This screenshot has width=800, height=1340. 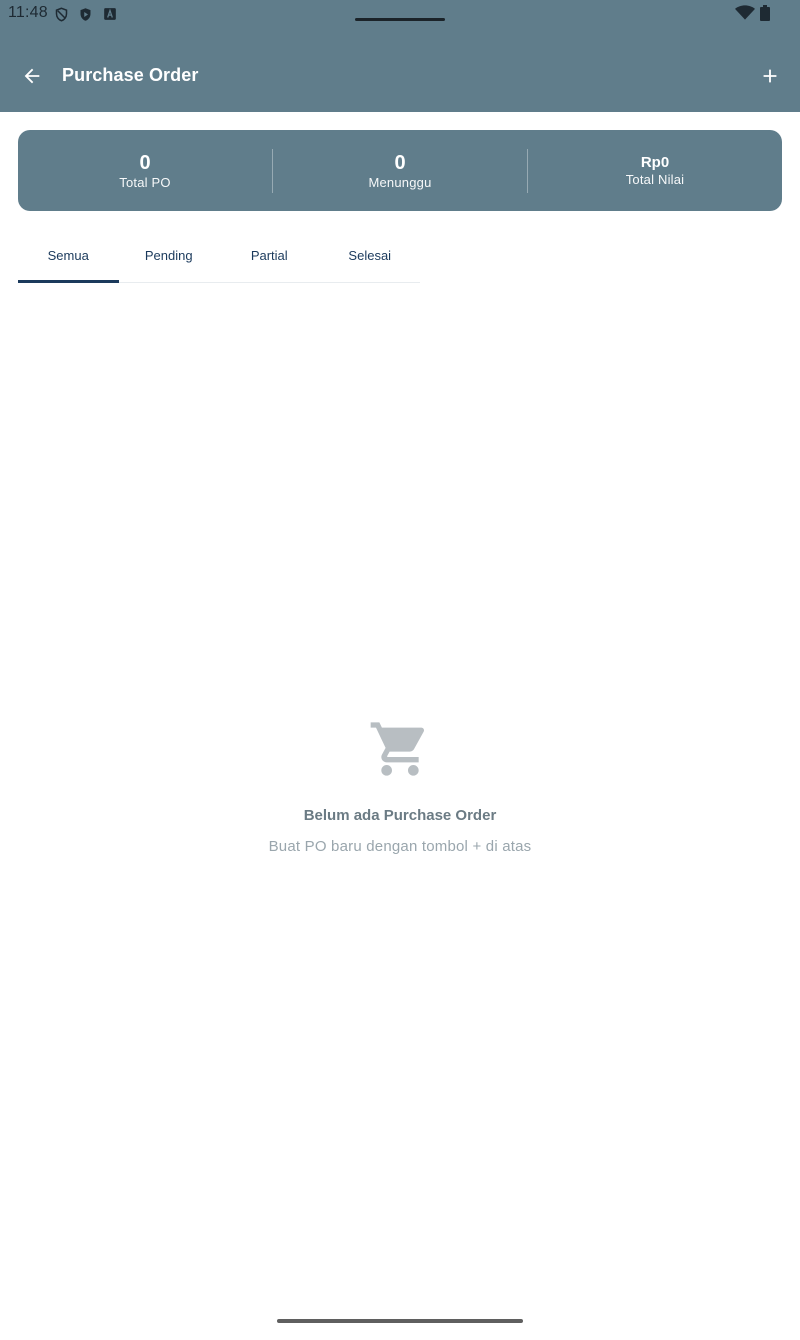 I want to click on shopping-cart-icon, so click(x=397, y=749).